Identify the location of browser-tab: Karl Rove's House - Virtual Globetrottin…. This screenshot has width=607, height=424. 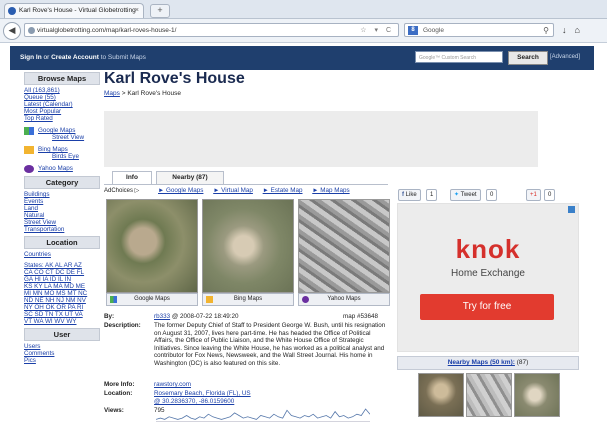
(74, 10).